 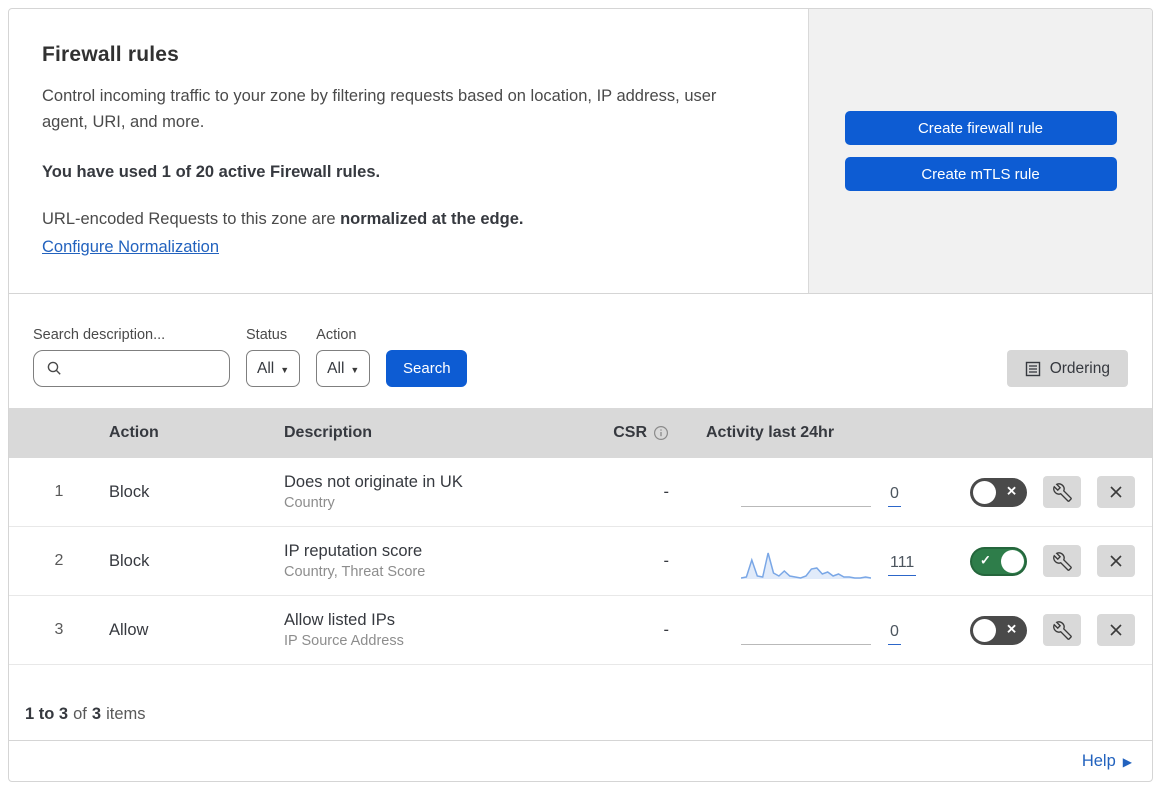 I want to click on header-description: Description, so click(x=328, y=432).